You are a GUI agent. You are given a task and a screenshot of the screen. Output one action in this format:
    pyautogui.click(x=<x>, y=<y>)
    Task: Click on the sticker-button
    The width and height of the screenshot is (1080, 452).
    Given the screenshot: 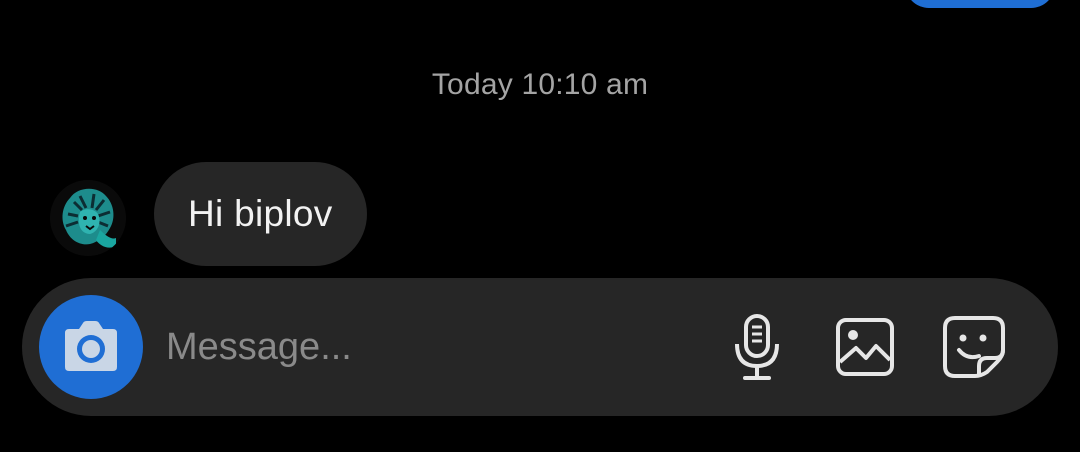 What is the action you would take?
    pyautogui.click(x=974, y=347)
    